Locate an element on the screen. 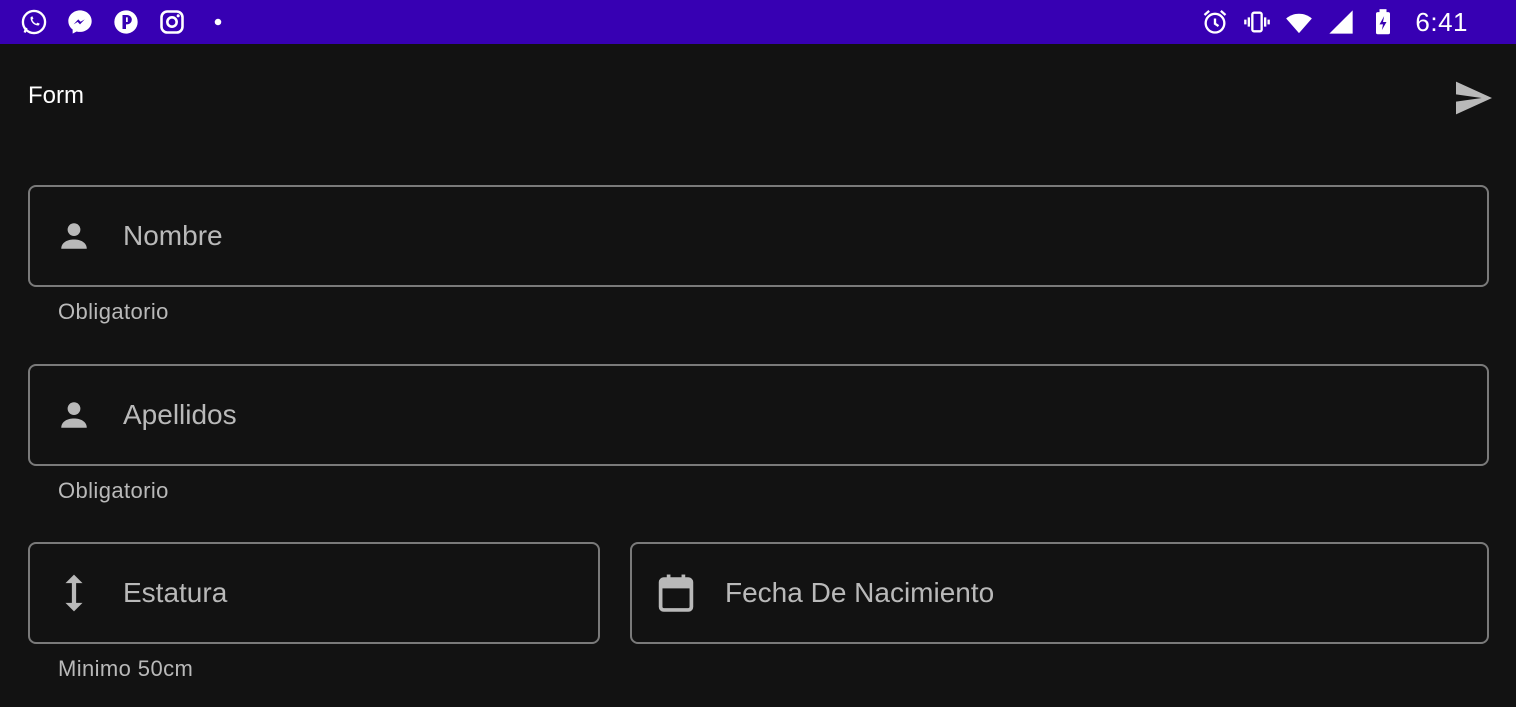 The image size is (1516, 707). status-bar: 6:41 is located at coordinates (758, 22).